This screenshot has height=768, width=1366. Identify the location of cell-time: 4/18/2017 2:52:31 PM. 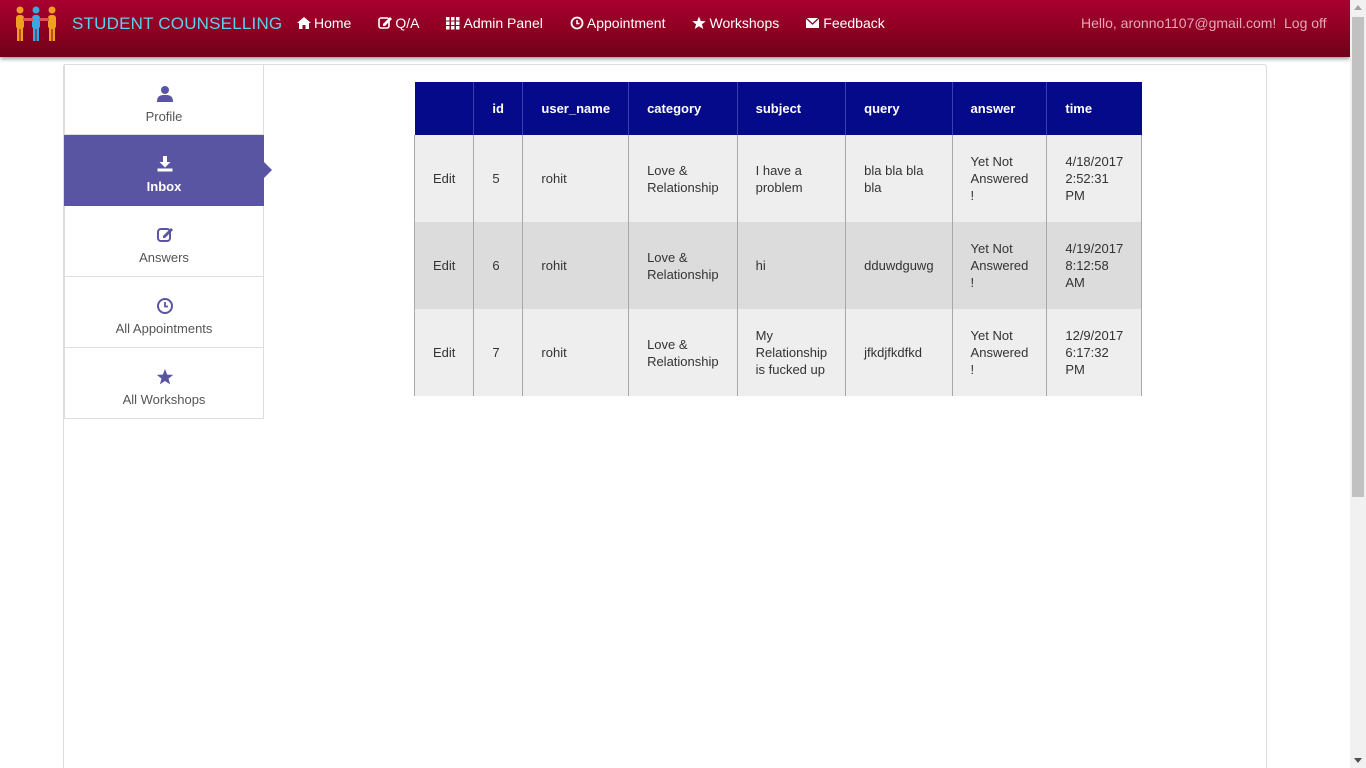
(1094, 178).